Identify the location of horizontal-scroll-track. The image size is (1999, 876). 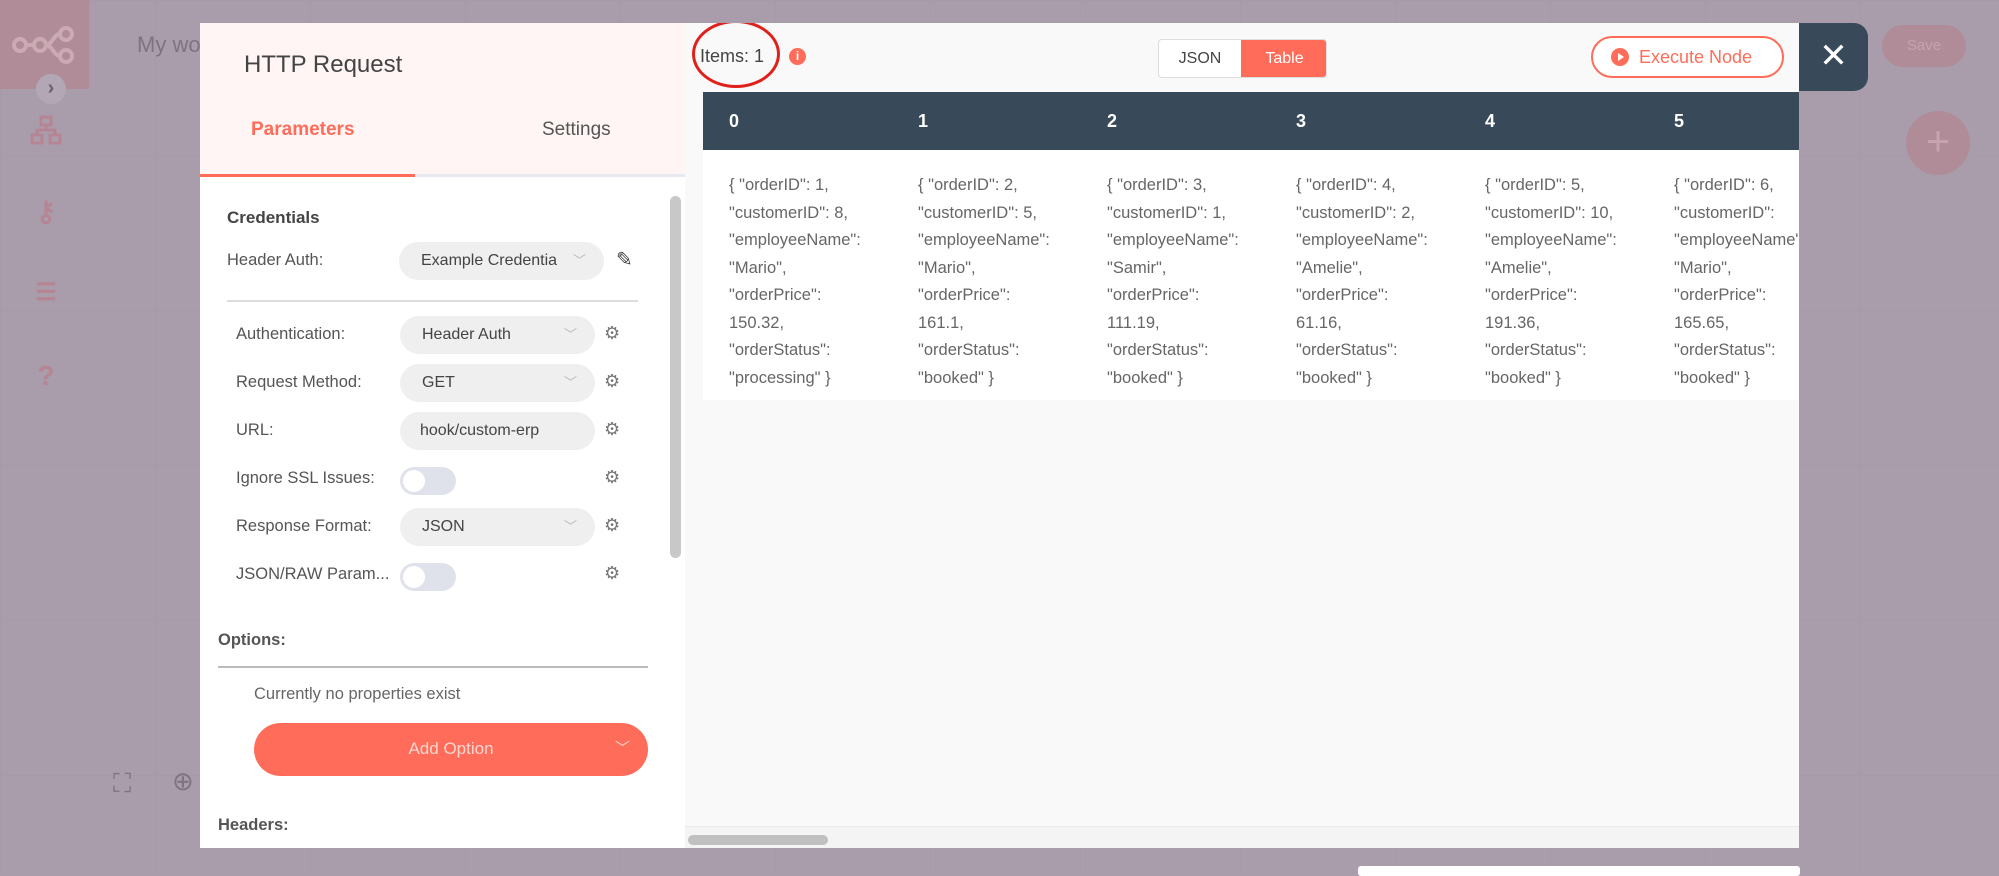
(1242, 837).